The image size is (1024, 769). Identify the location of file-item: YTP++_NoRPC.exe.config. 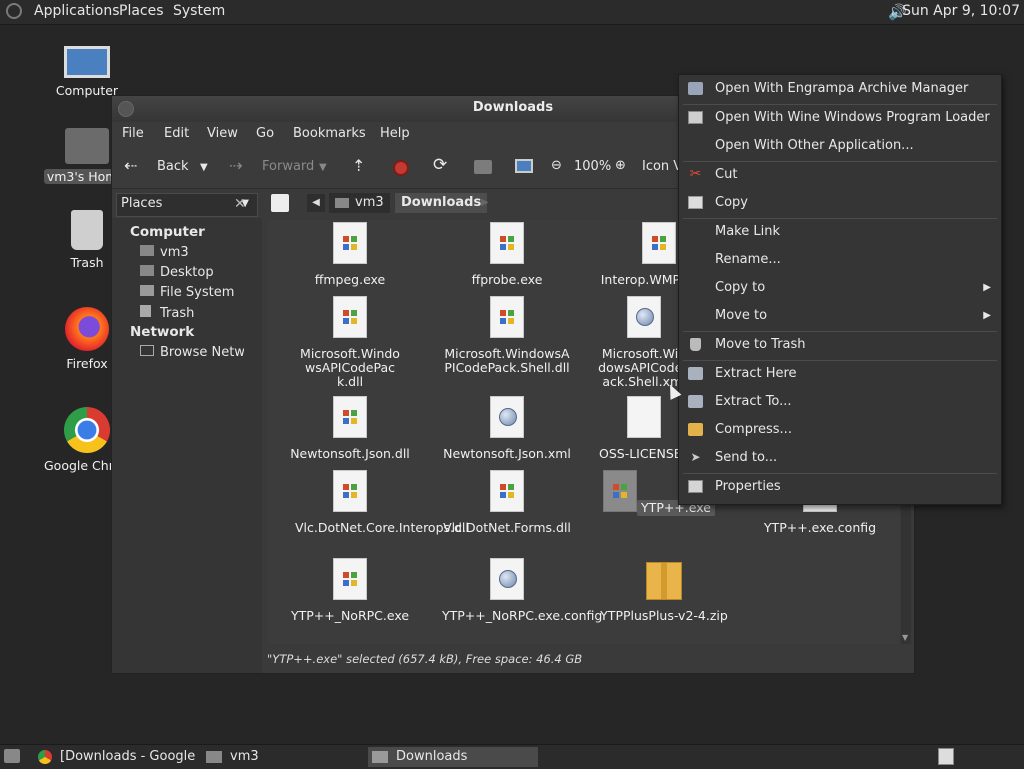
(517, 590).